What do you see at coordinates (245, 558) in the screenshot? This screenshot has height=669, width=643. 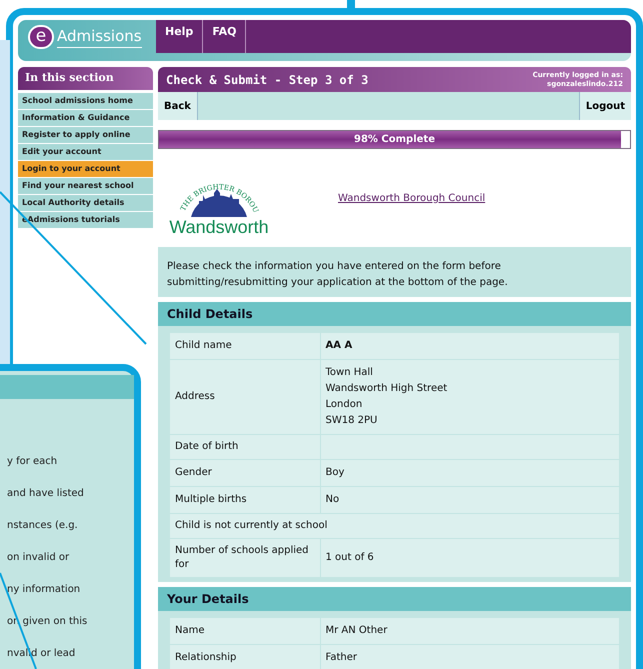 I see `field-label: Number of schools applied for` at bounding box center [245, 558].